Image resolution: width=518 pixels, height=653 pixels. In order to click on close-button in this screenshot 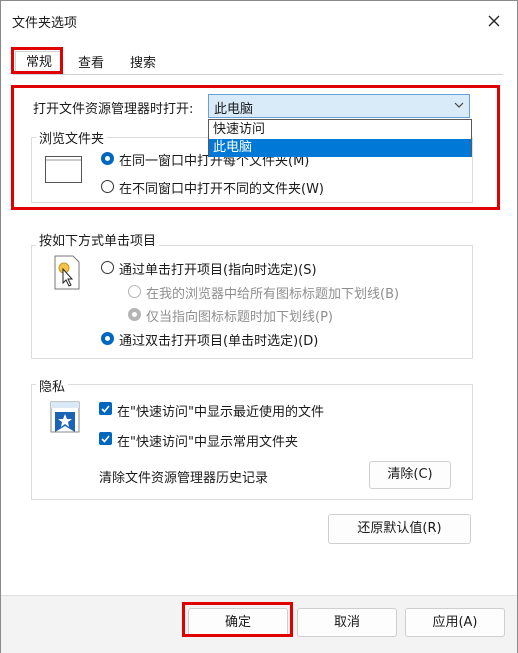, I will do `click(494, 21)`.